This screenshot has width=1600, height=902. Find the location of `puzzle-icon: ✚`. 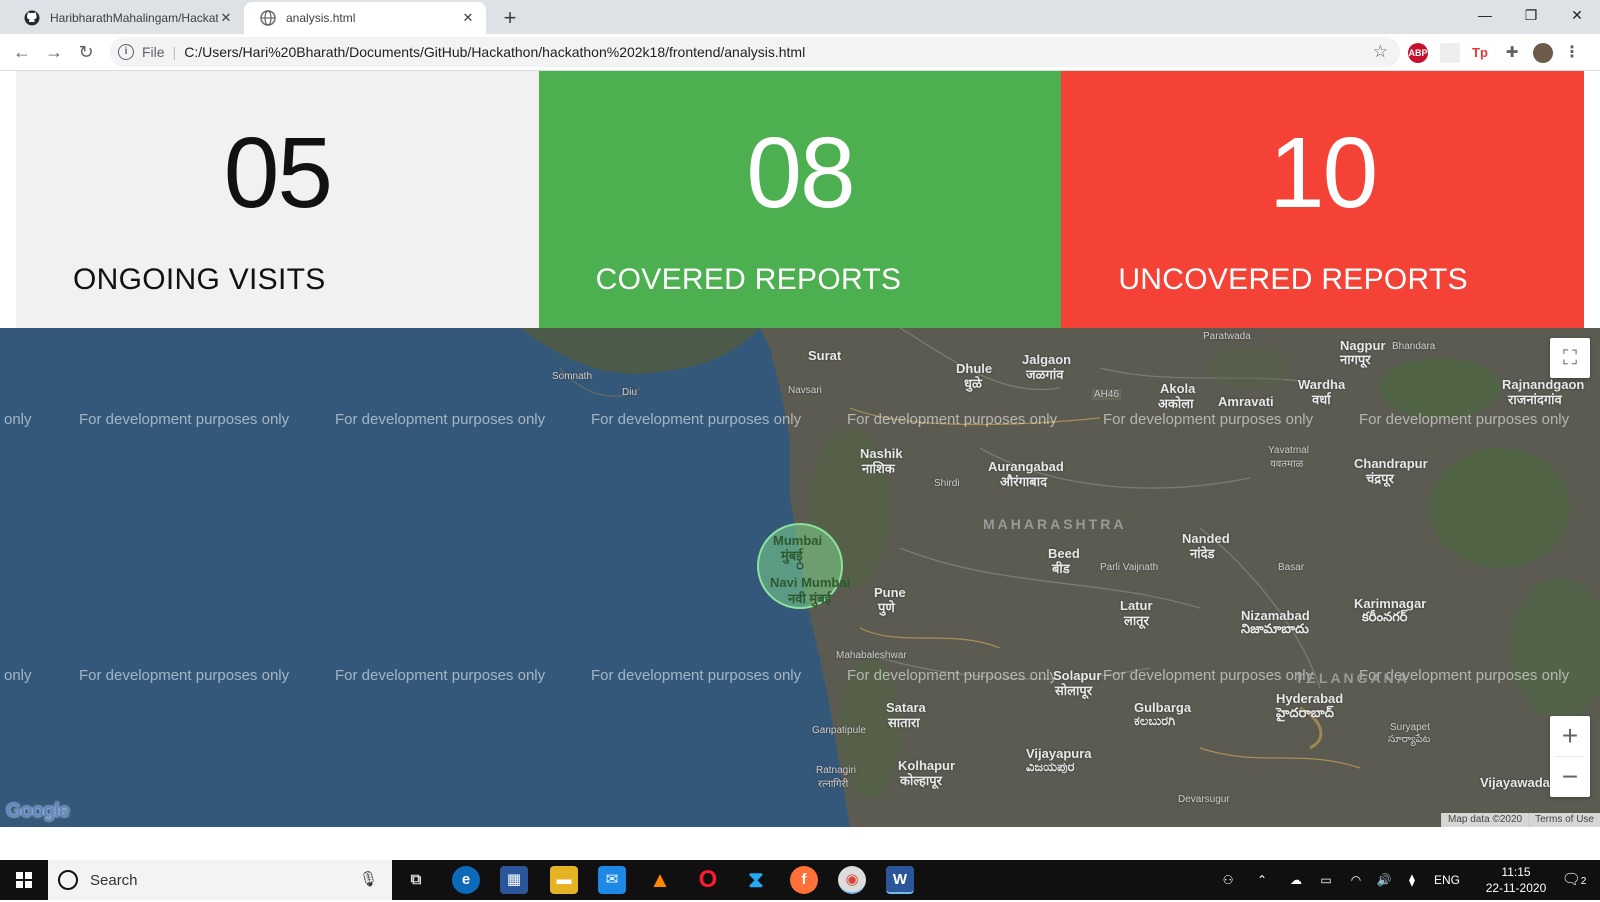

puzzle-icon: ✚ is located at coordinates (1512, 53).